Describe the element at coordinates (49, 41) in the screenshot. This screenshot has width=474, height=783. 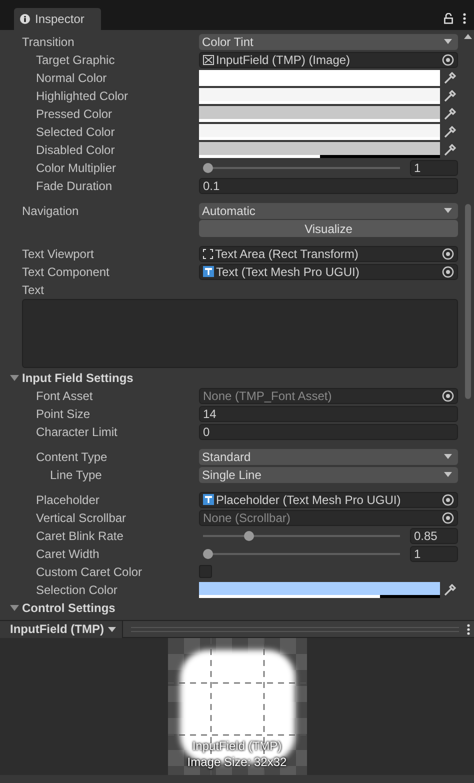
I see `property-label: Transition` at that location.